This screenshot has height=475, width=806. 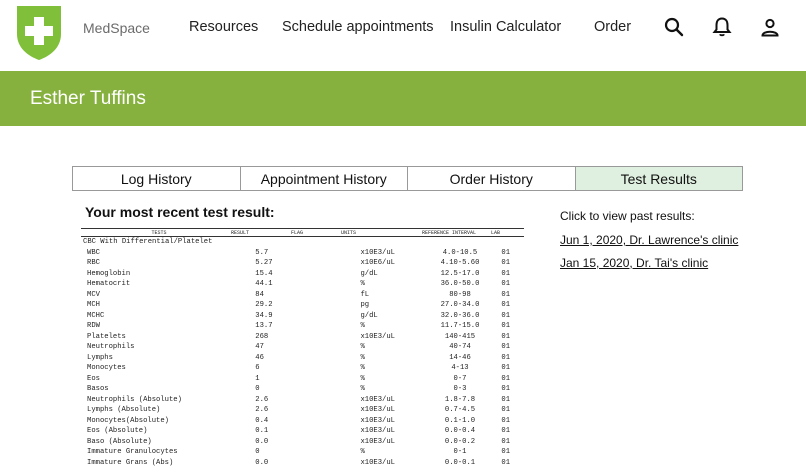 I want to click on column-header-flag: FLAG, so click(x=297, y=232).